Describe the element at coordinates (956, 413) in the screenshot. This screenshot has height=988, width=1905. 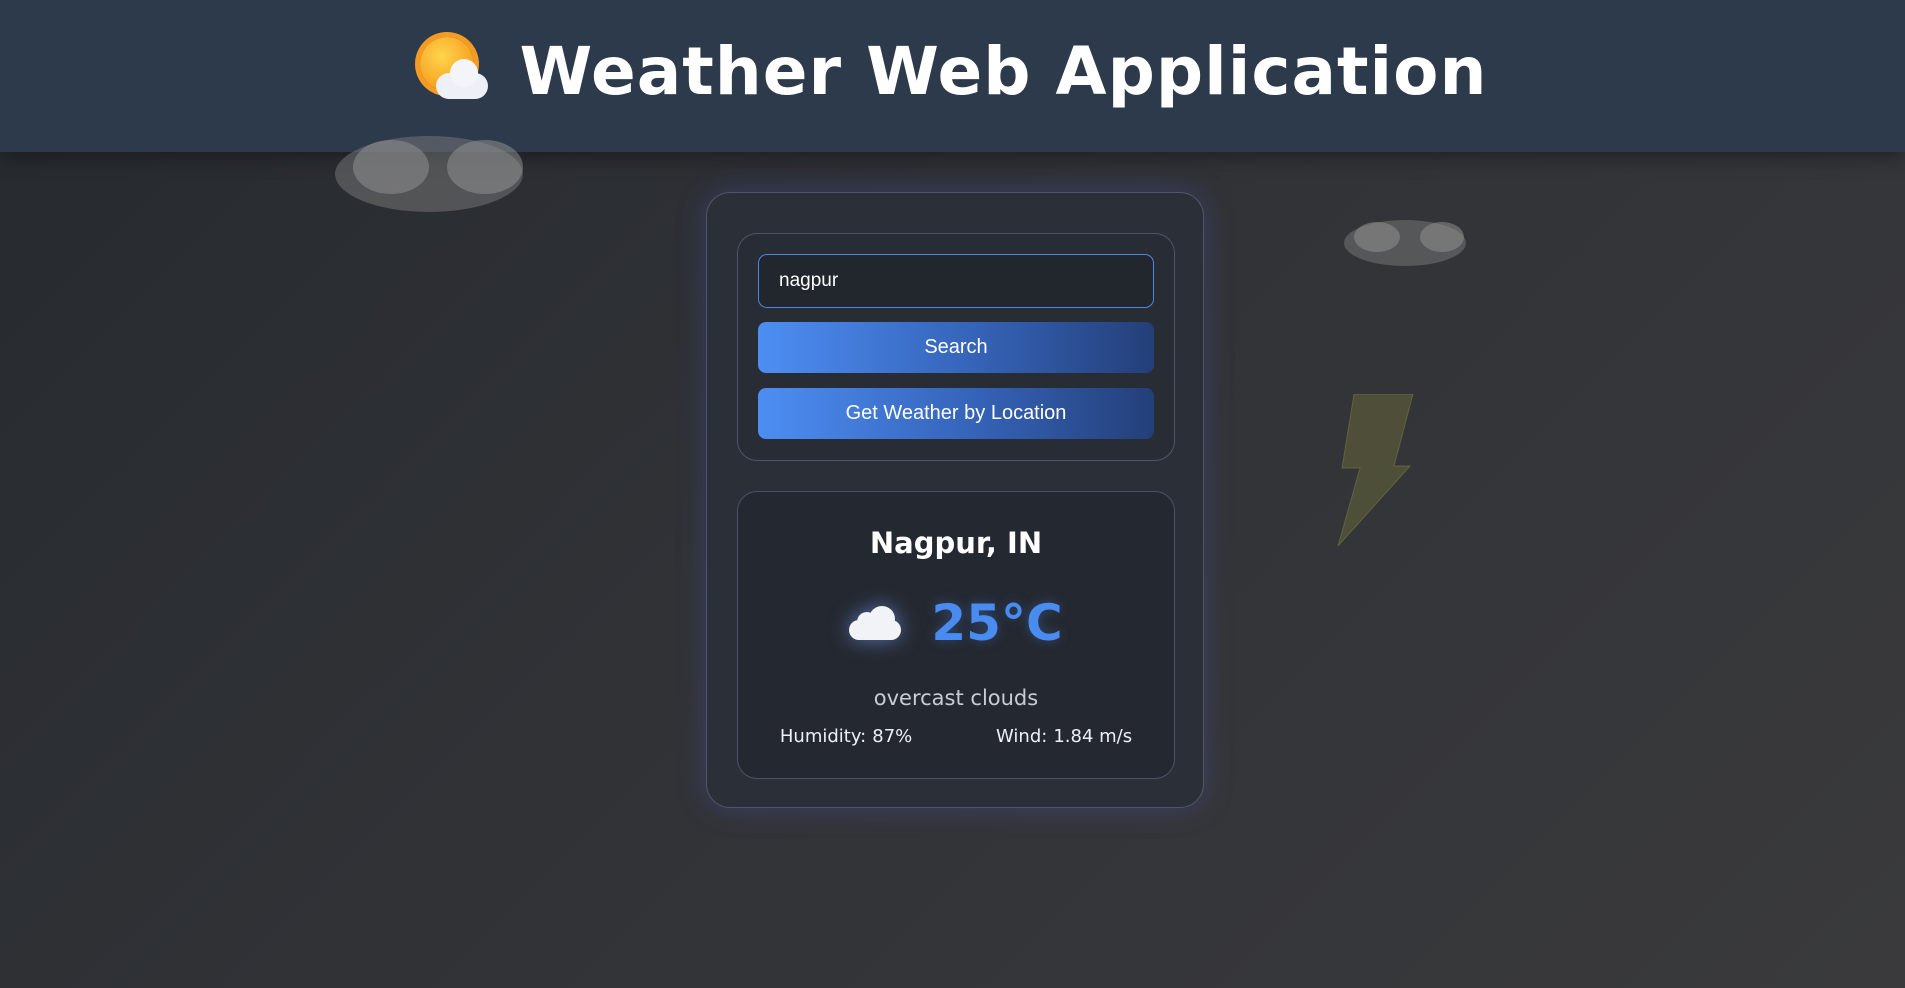
I see `get-weather-by-location-button: Get Weather by Location` at that location.